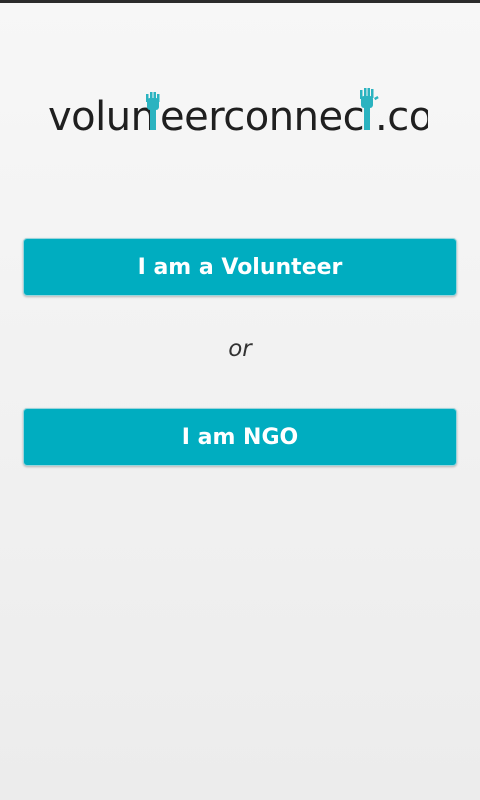 Image resolution: width=480 pixels, height=800 pixels. I want to click on or-separator: or, so click(240, 349).